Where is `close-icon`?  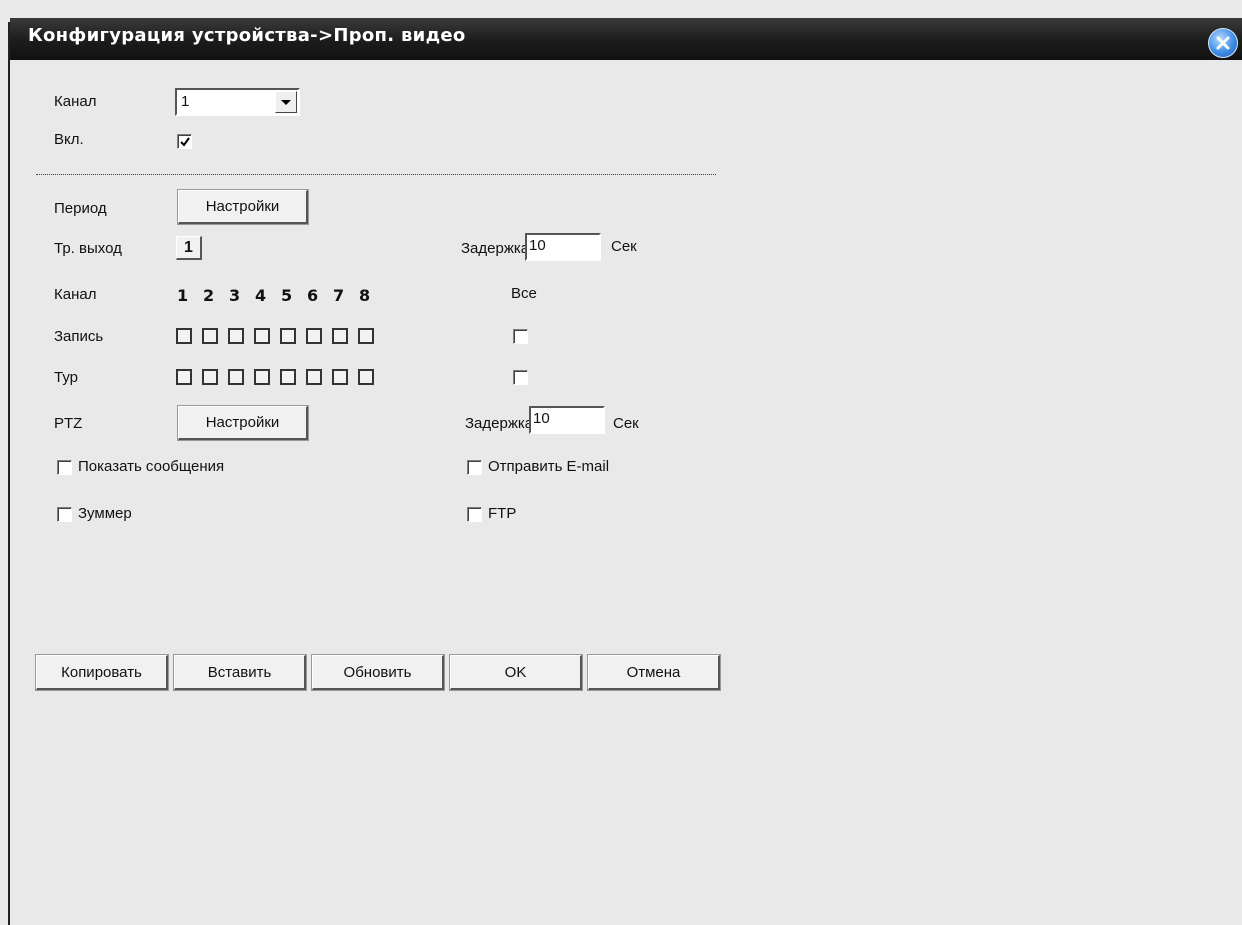
close-icon is located at coordinates (1223, 43).